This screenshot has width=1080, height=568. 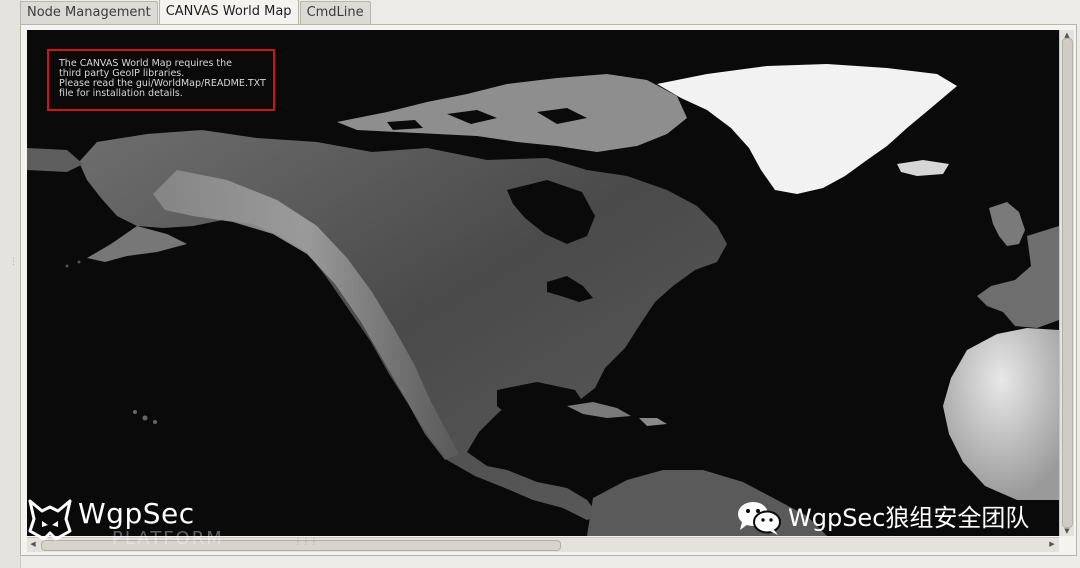 I want to click on wgpsec-watermark: WgpSec PLATFORM, so click(x=125, y=527).